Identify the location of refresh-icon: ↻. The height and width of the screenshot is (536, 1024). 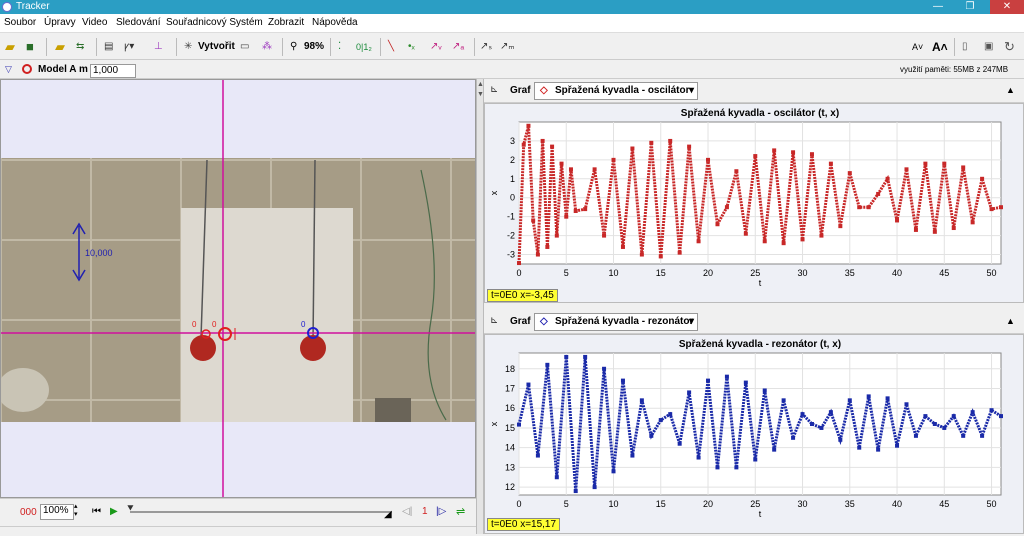
(1009, 47).